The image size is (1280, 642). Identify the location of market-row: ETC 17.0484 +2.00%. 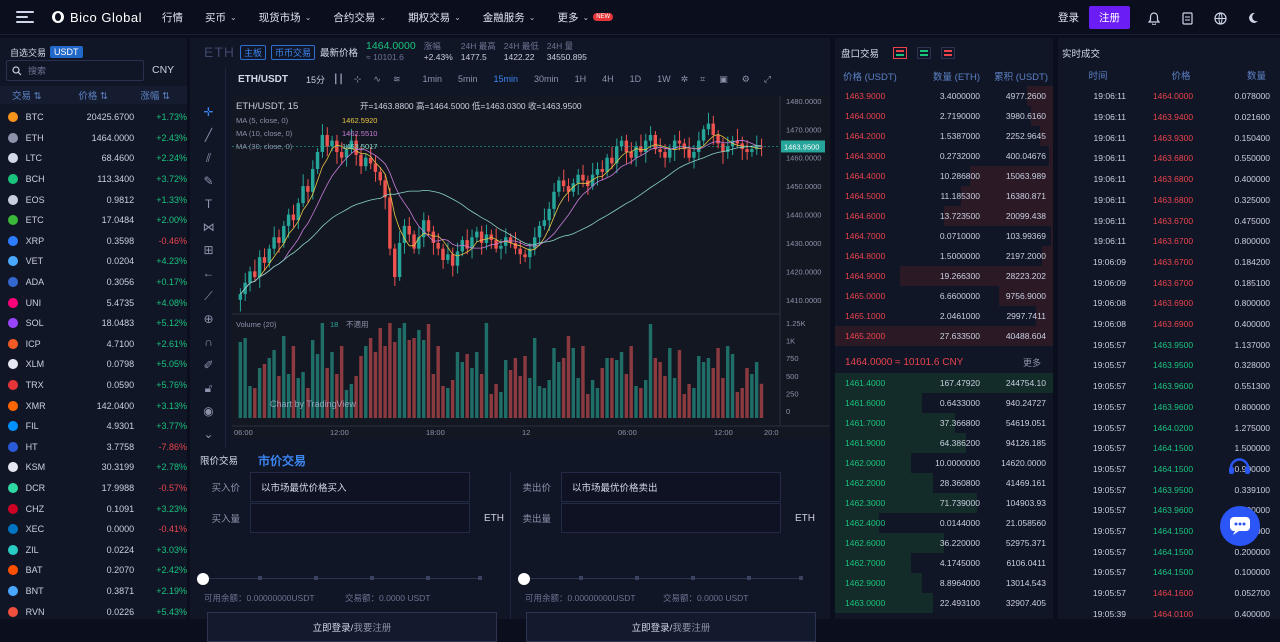
(93, 220).